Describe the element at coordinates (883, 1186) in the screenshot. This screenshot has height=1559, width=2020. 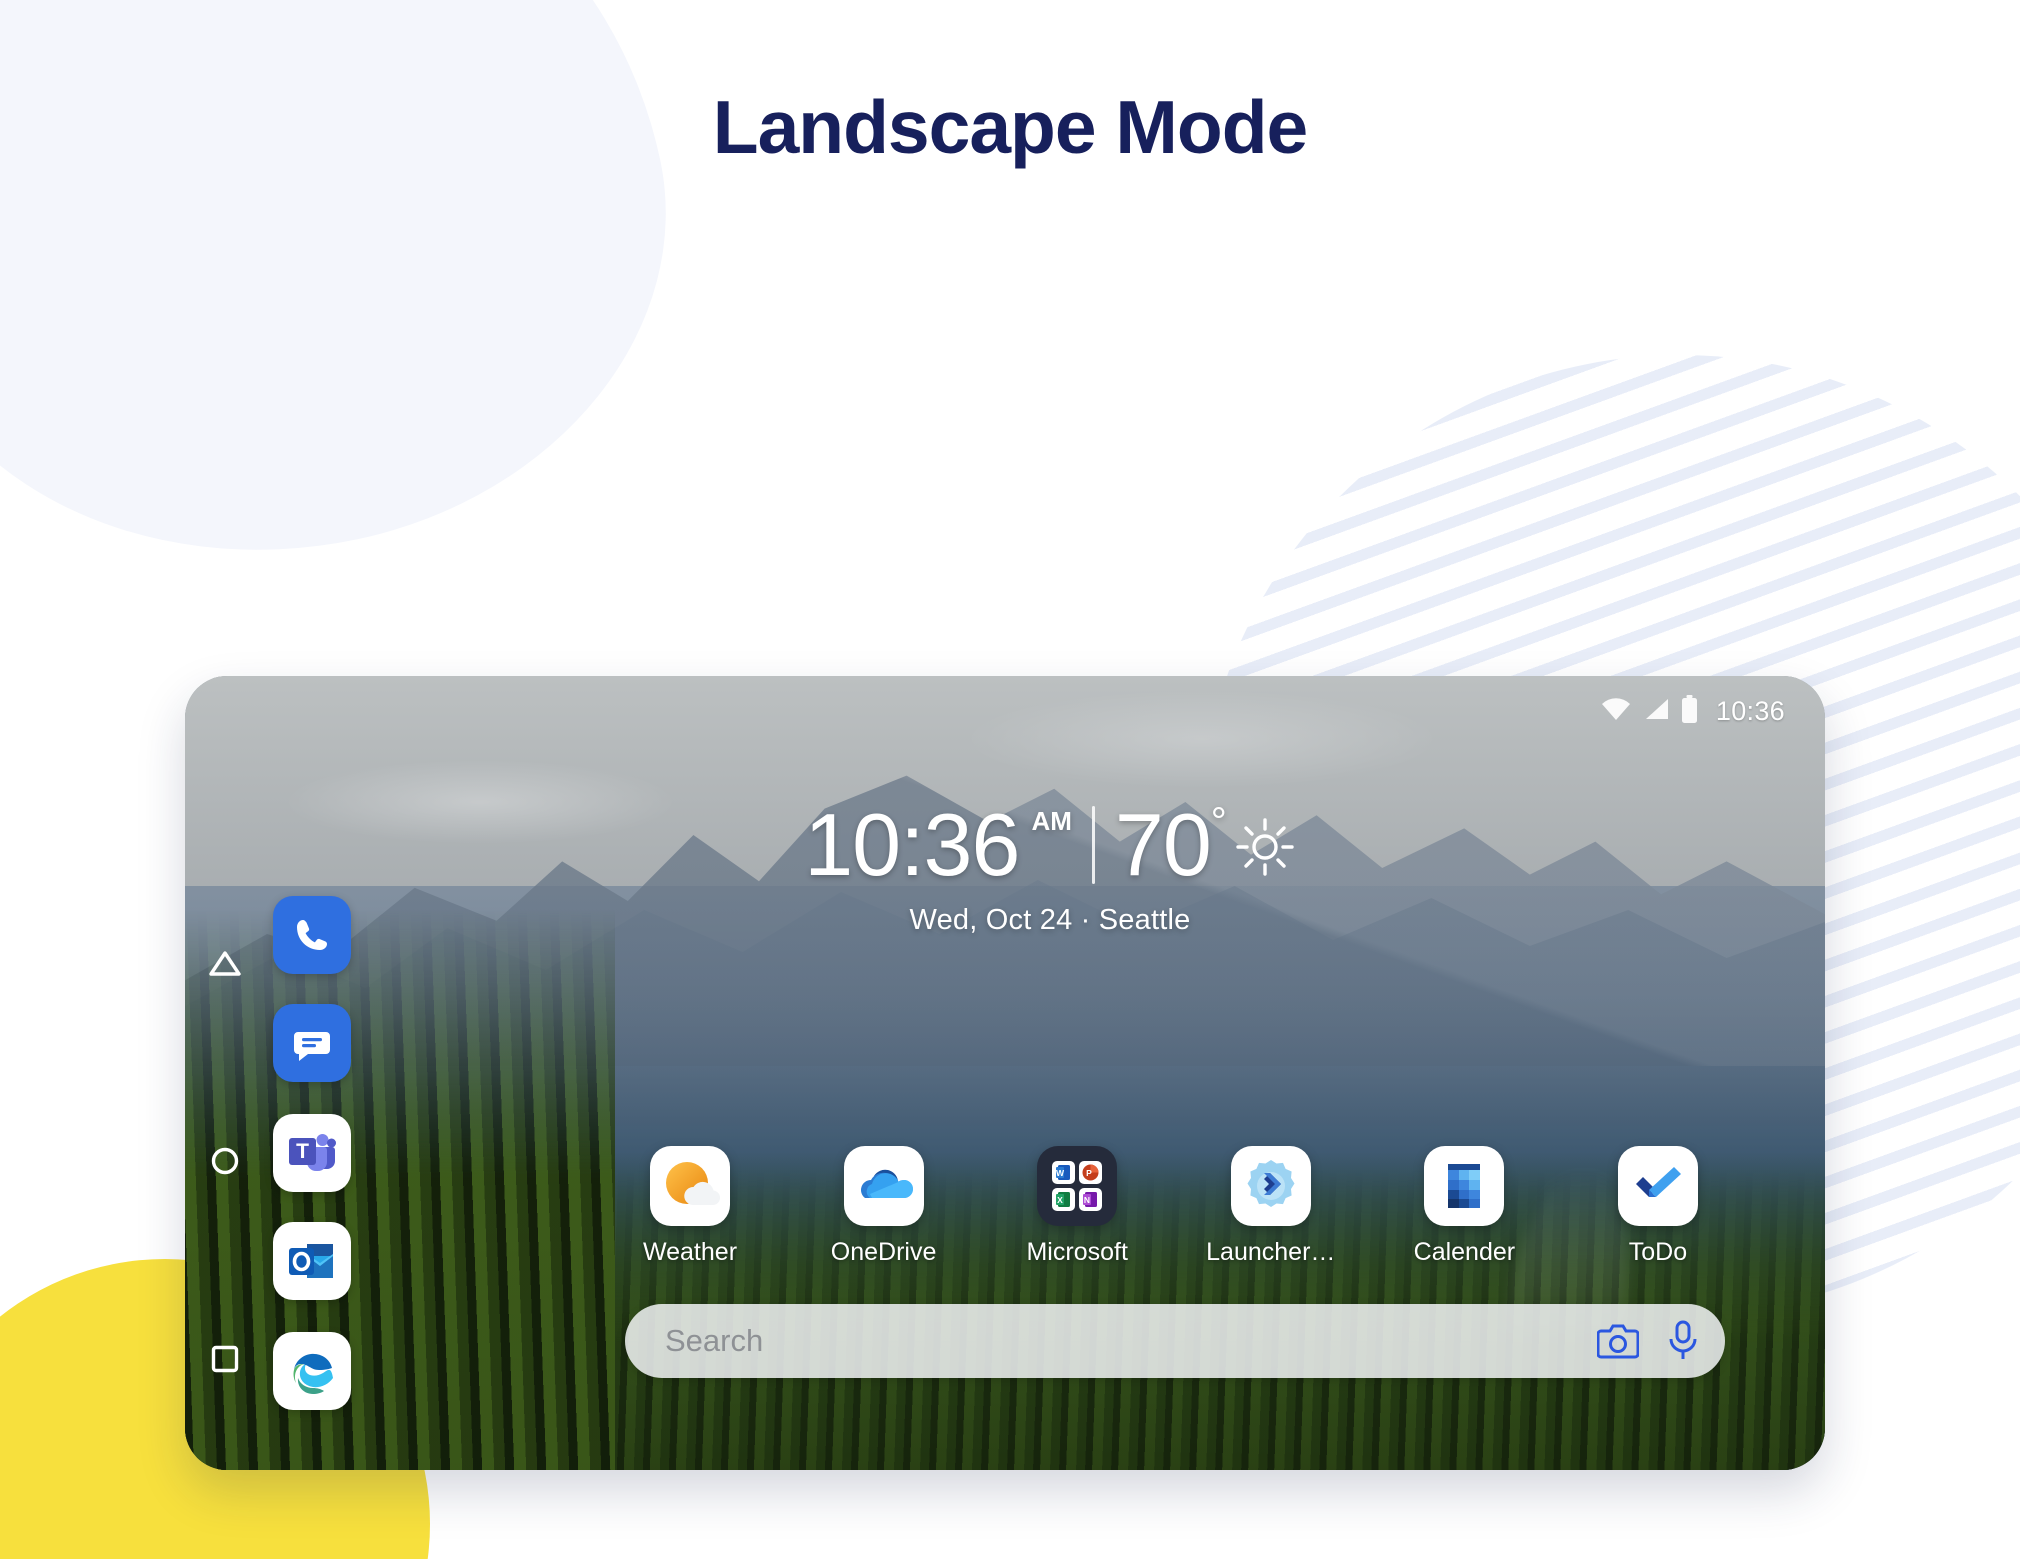
I see `onedrive-icon` at that location.